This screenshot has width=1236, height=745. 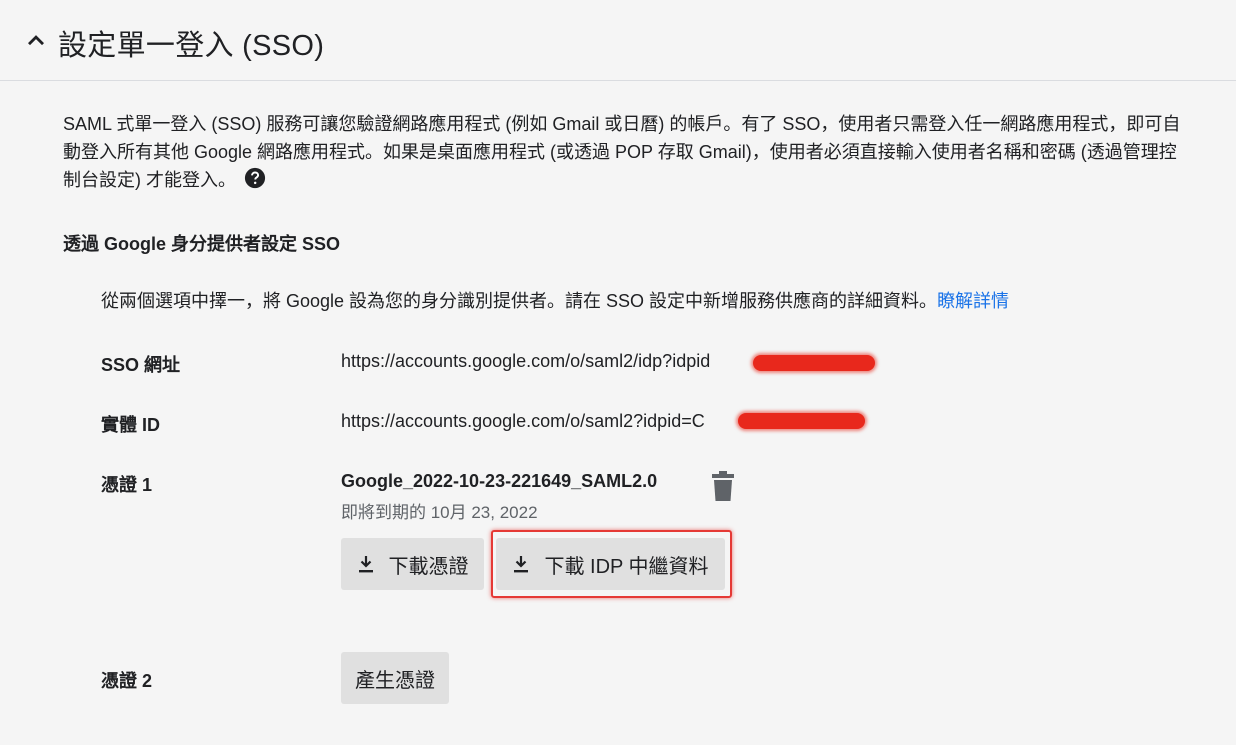 I want to click on chevron-up-icon, so click(x=36, y=40).